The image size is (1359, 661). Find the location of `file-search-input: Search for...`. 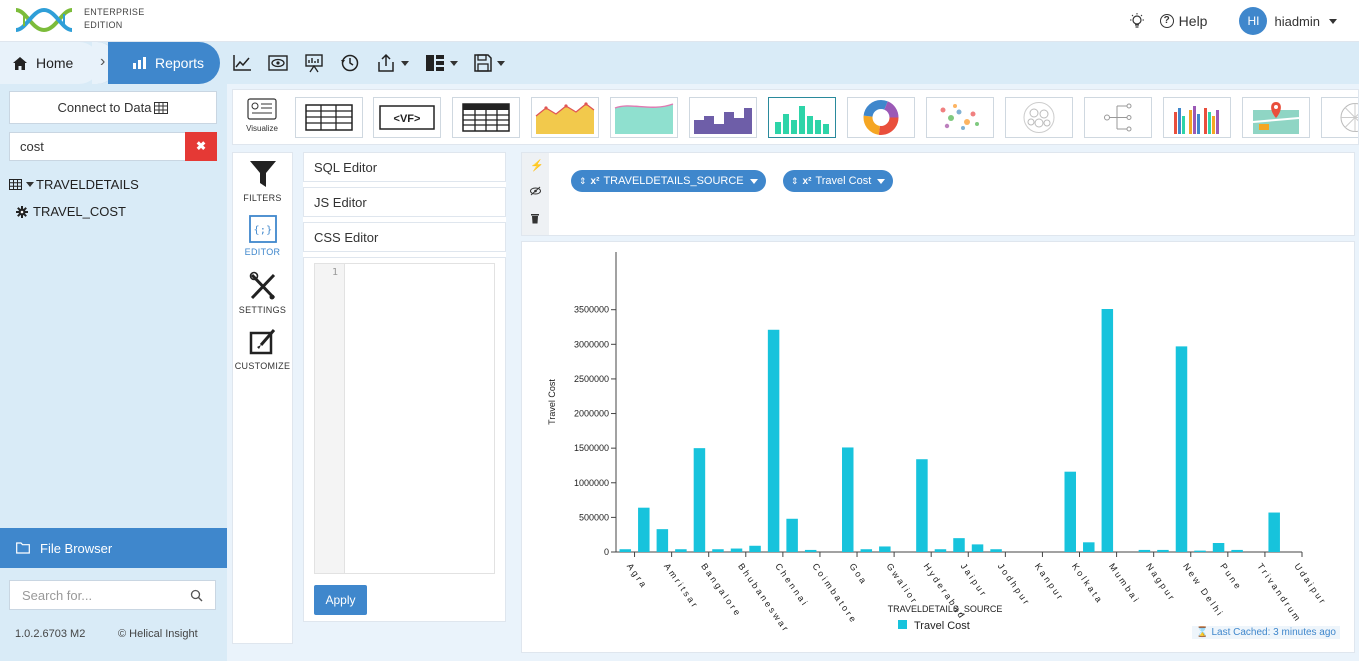

file-search-input: Search for... is located at coordinates (112, 595).